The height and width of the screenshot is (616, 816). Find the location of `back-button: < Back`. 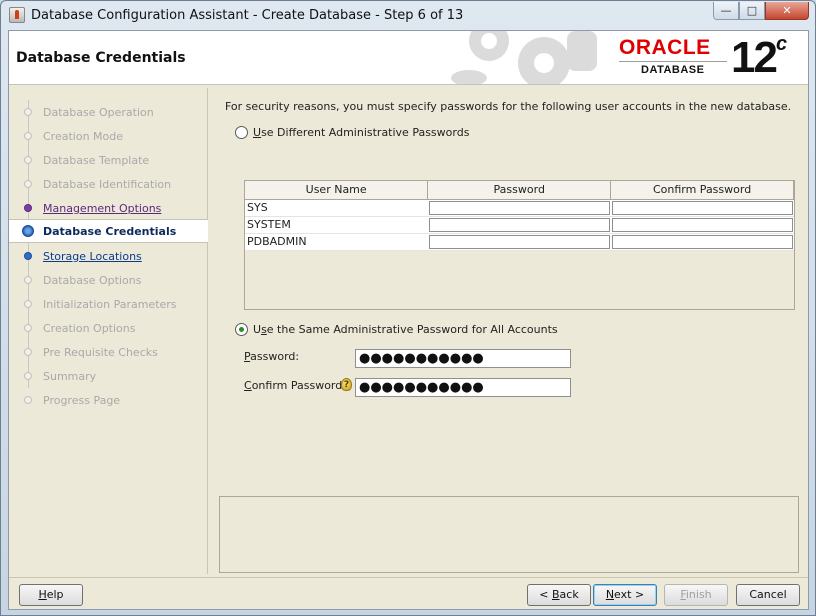

back-button: < Back is located at coordinates (559, 595).